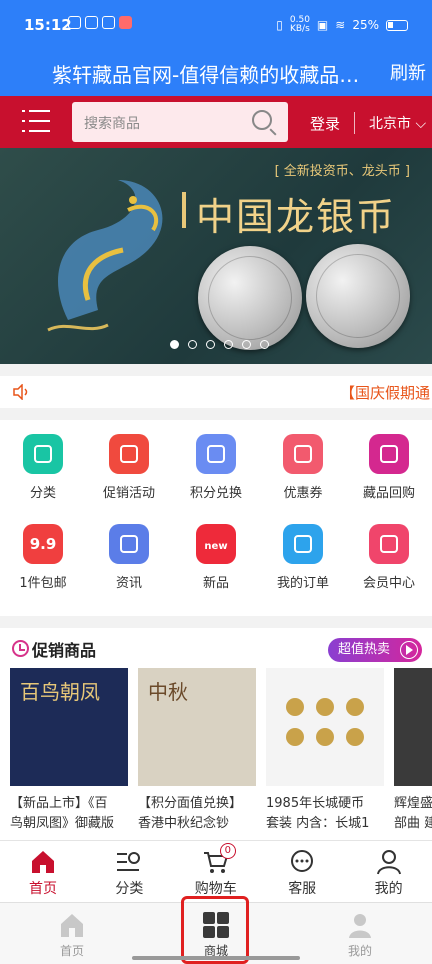 The width and height of the screenshot is (432, 964). Describe the element at coordinates (20, 648) in the screenshot. I see `clock-icon` at that location.